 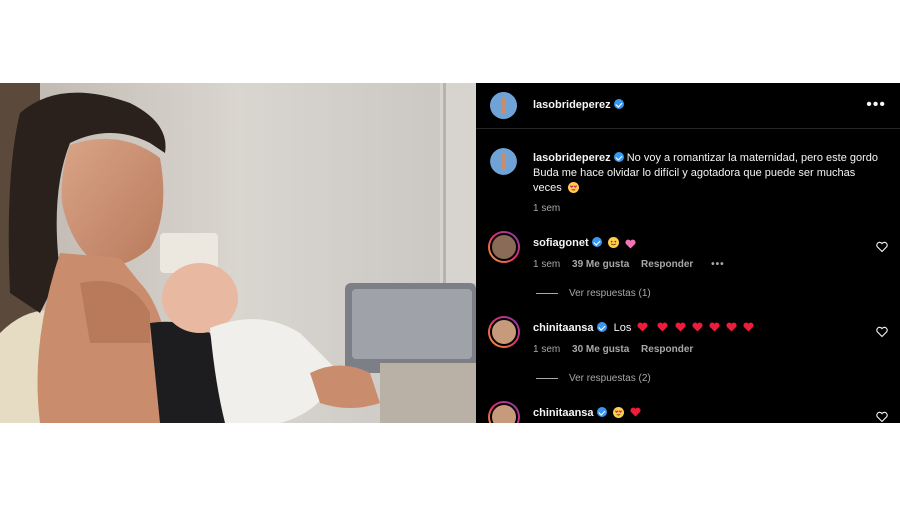 I want to click on more-options-icon: •••, so click(x=876, y=105).